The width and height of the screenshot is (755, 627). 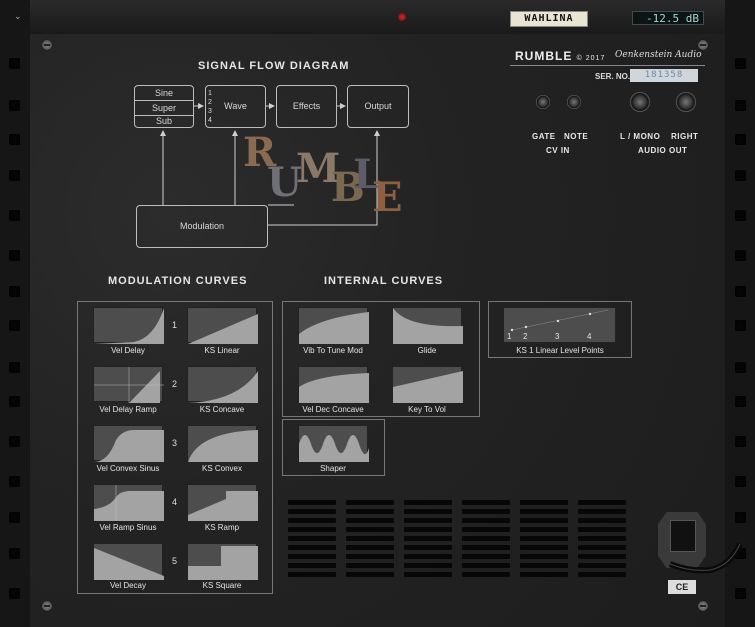 What do you see at coordinates (18, 17) in the screenshot?
I see `fold-arrow-icon: ⌄` at bounding box center [18, 17].